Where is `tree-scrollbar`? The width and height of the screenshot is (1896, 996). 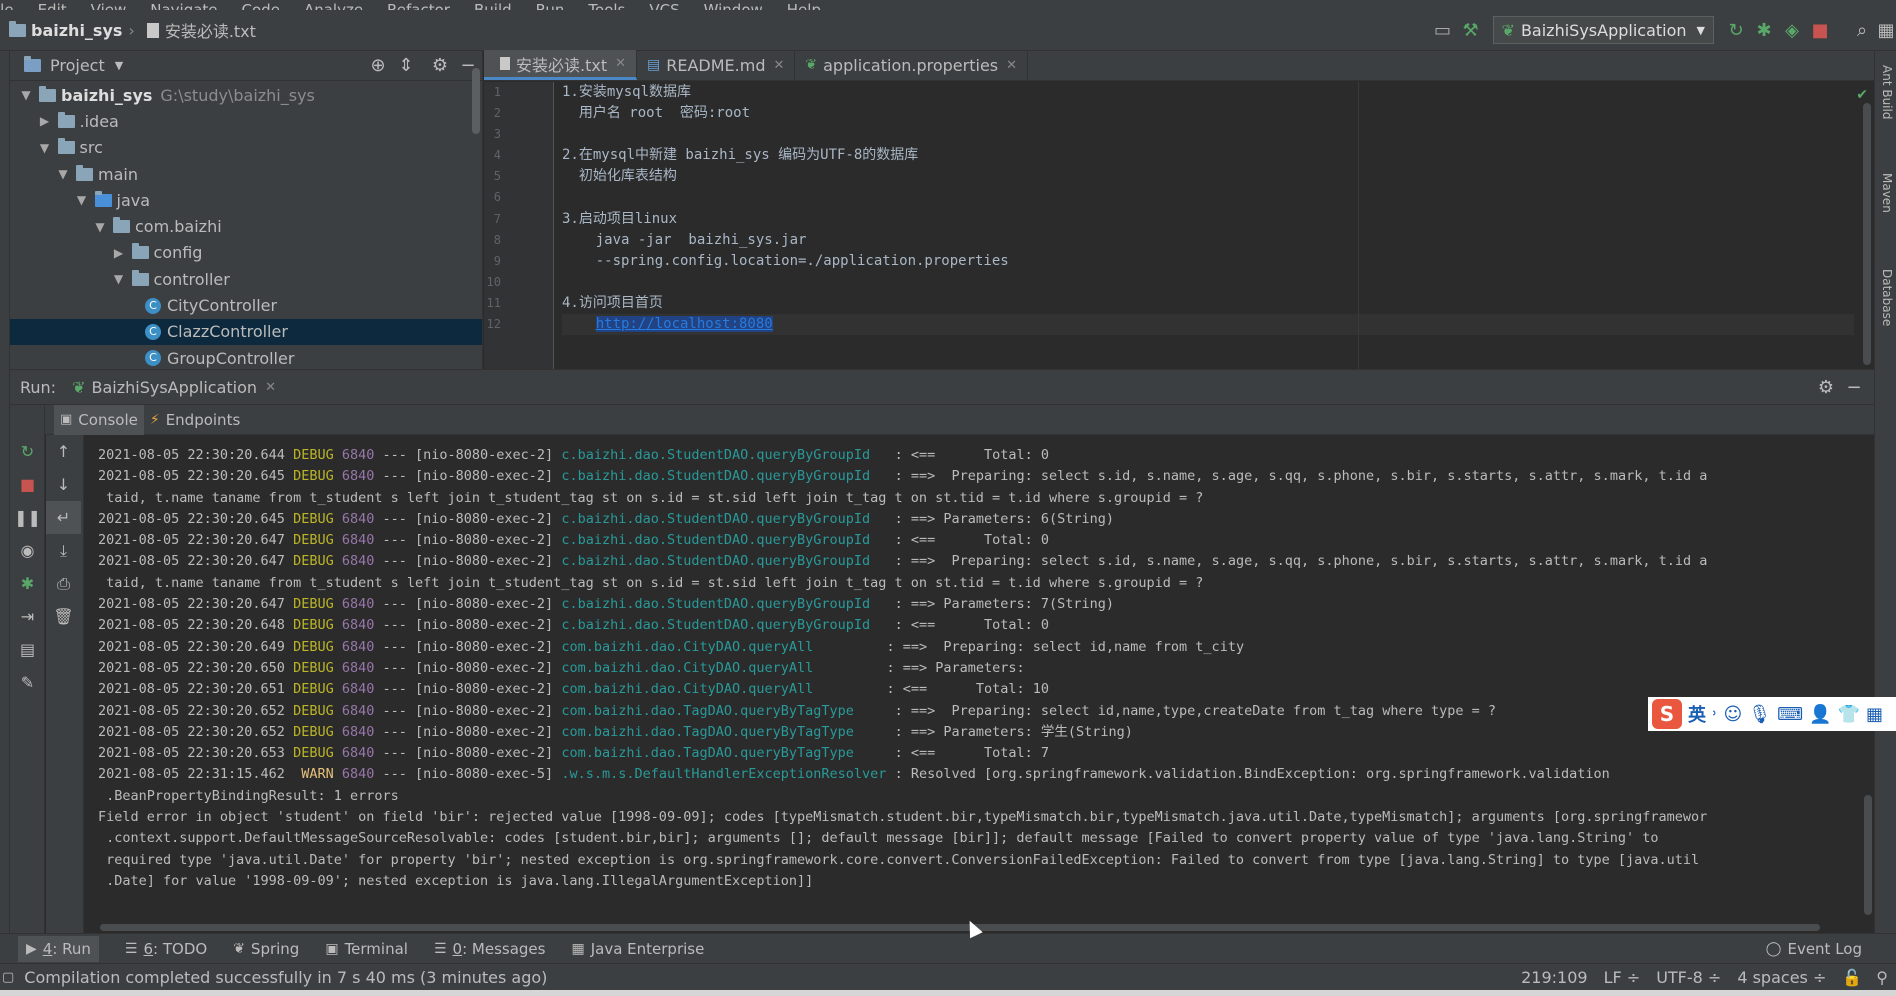
tree-scrollbar is located at coordinates (476, 101).